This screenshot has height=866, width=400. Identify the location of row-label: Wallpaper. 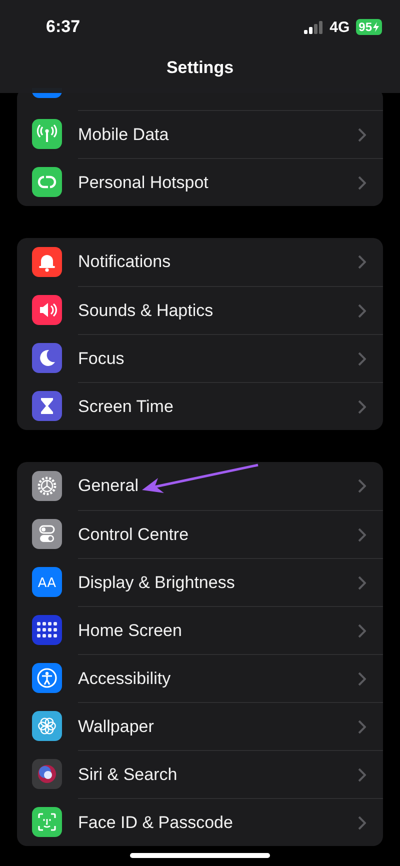
(116, 726).